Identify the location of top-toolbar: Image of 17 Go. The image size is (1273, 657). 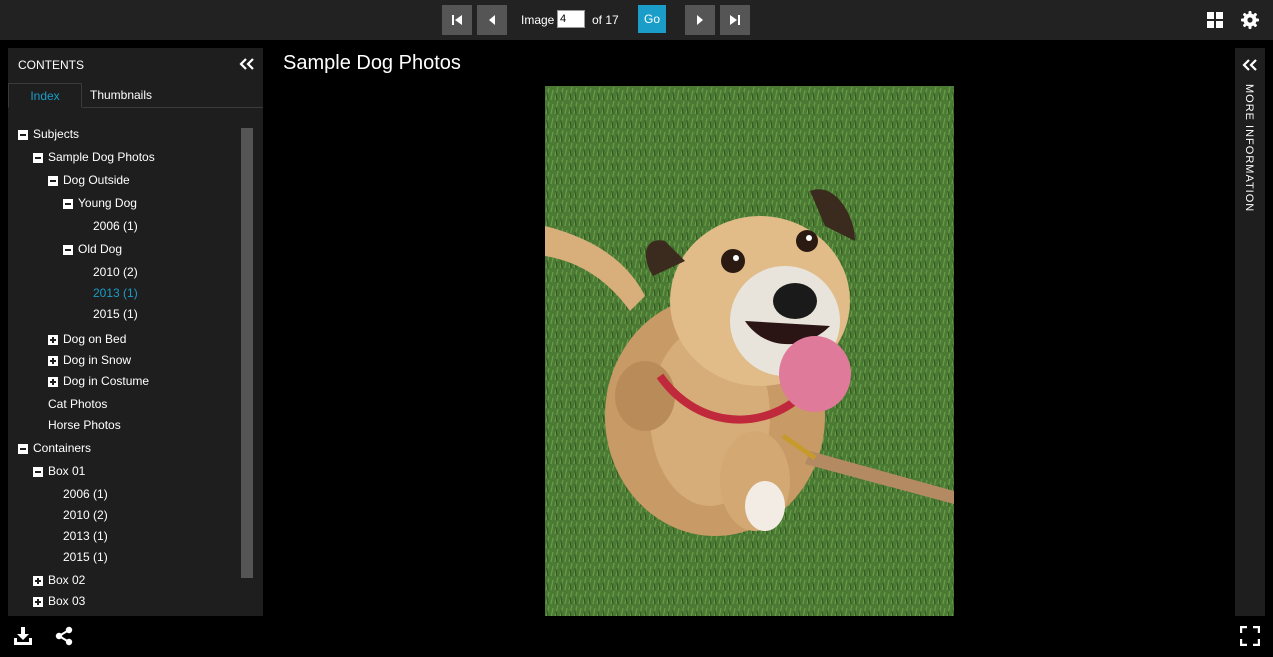
(636, 20).